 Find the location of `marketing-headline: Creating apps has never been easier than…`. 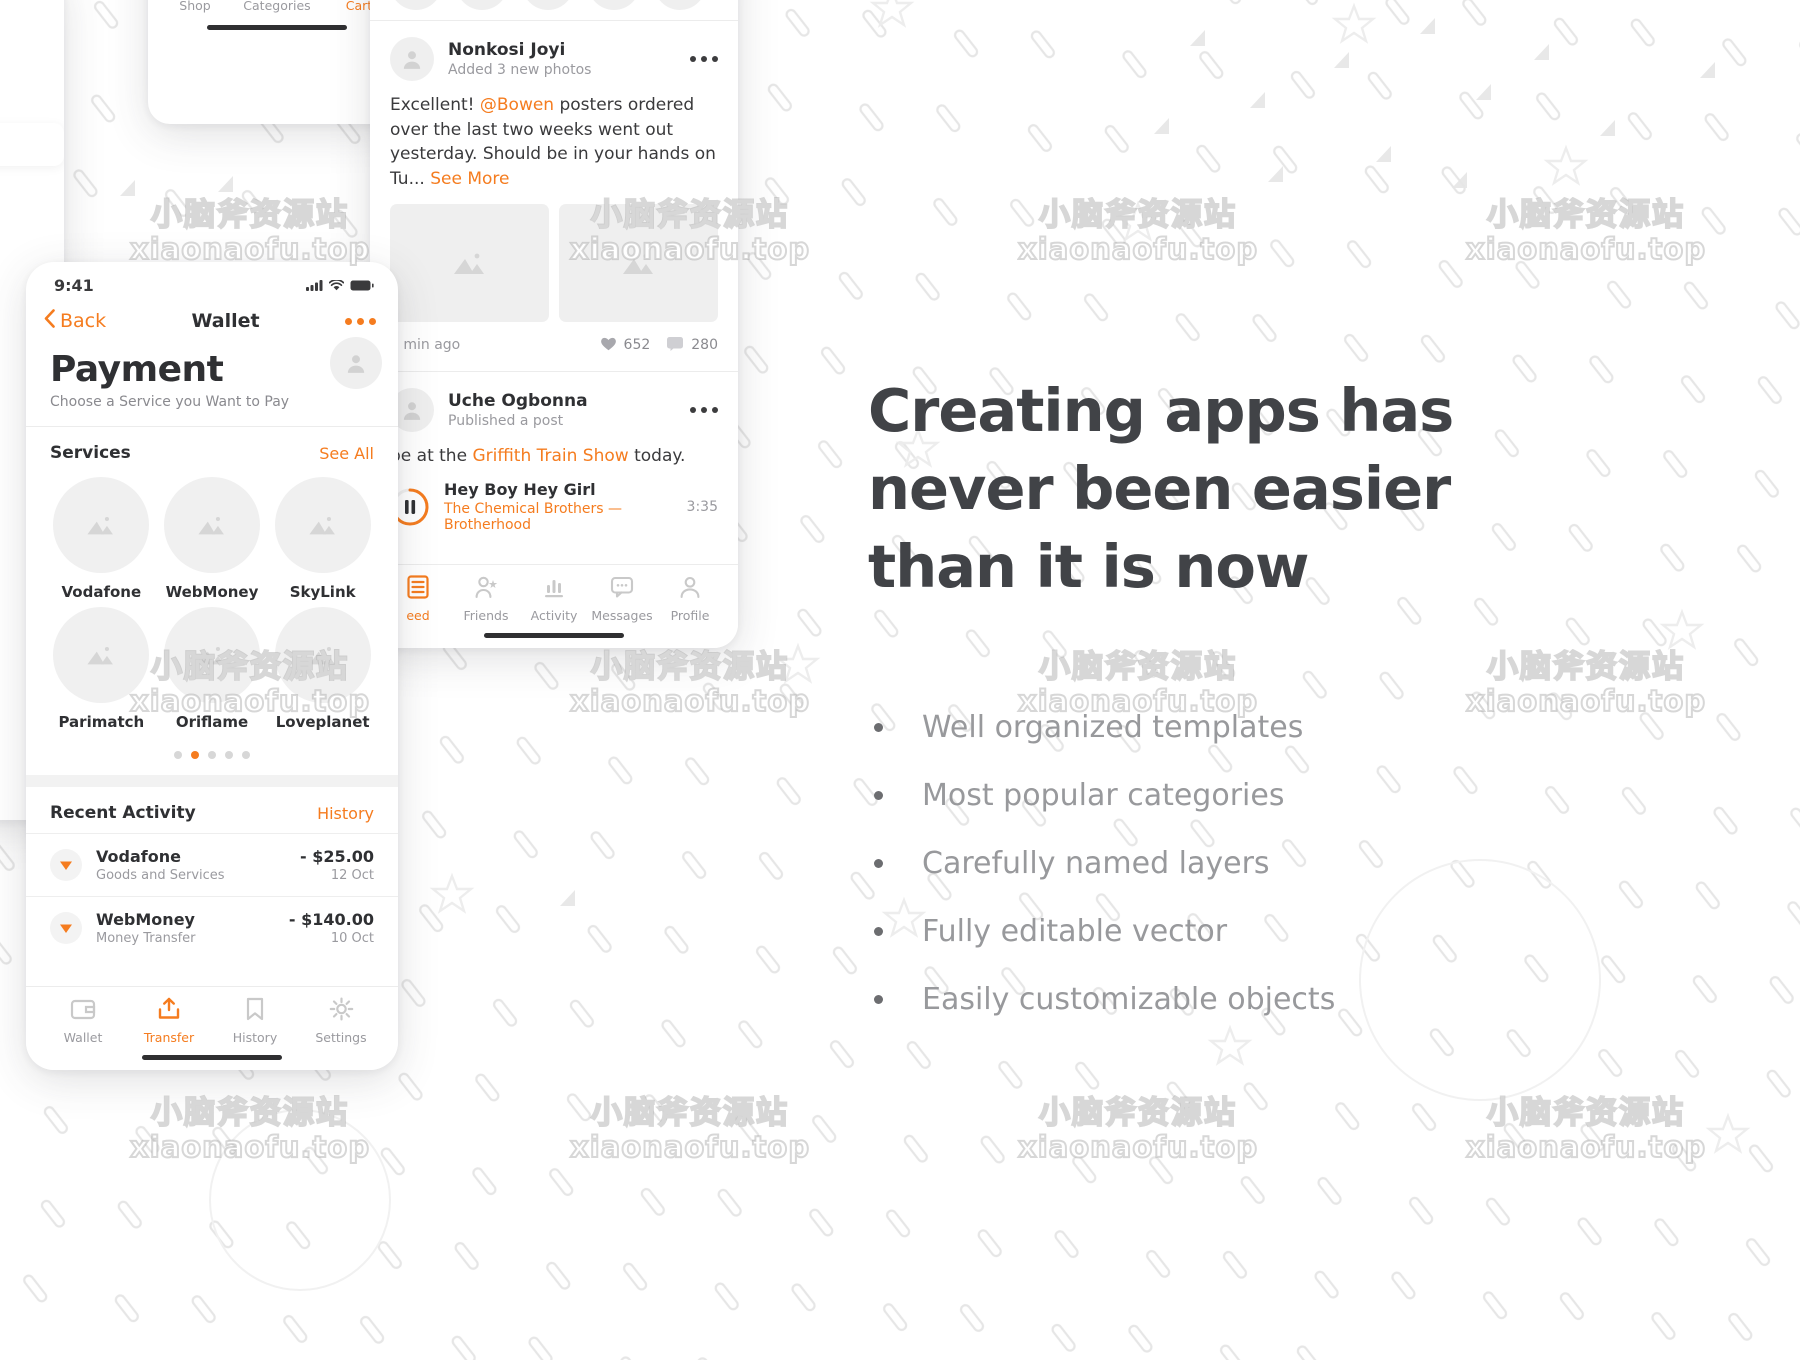

marketing-headline: Creating apps has never been easier than… is located at coordinates (1218, 489).